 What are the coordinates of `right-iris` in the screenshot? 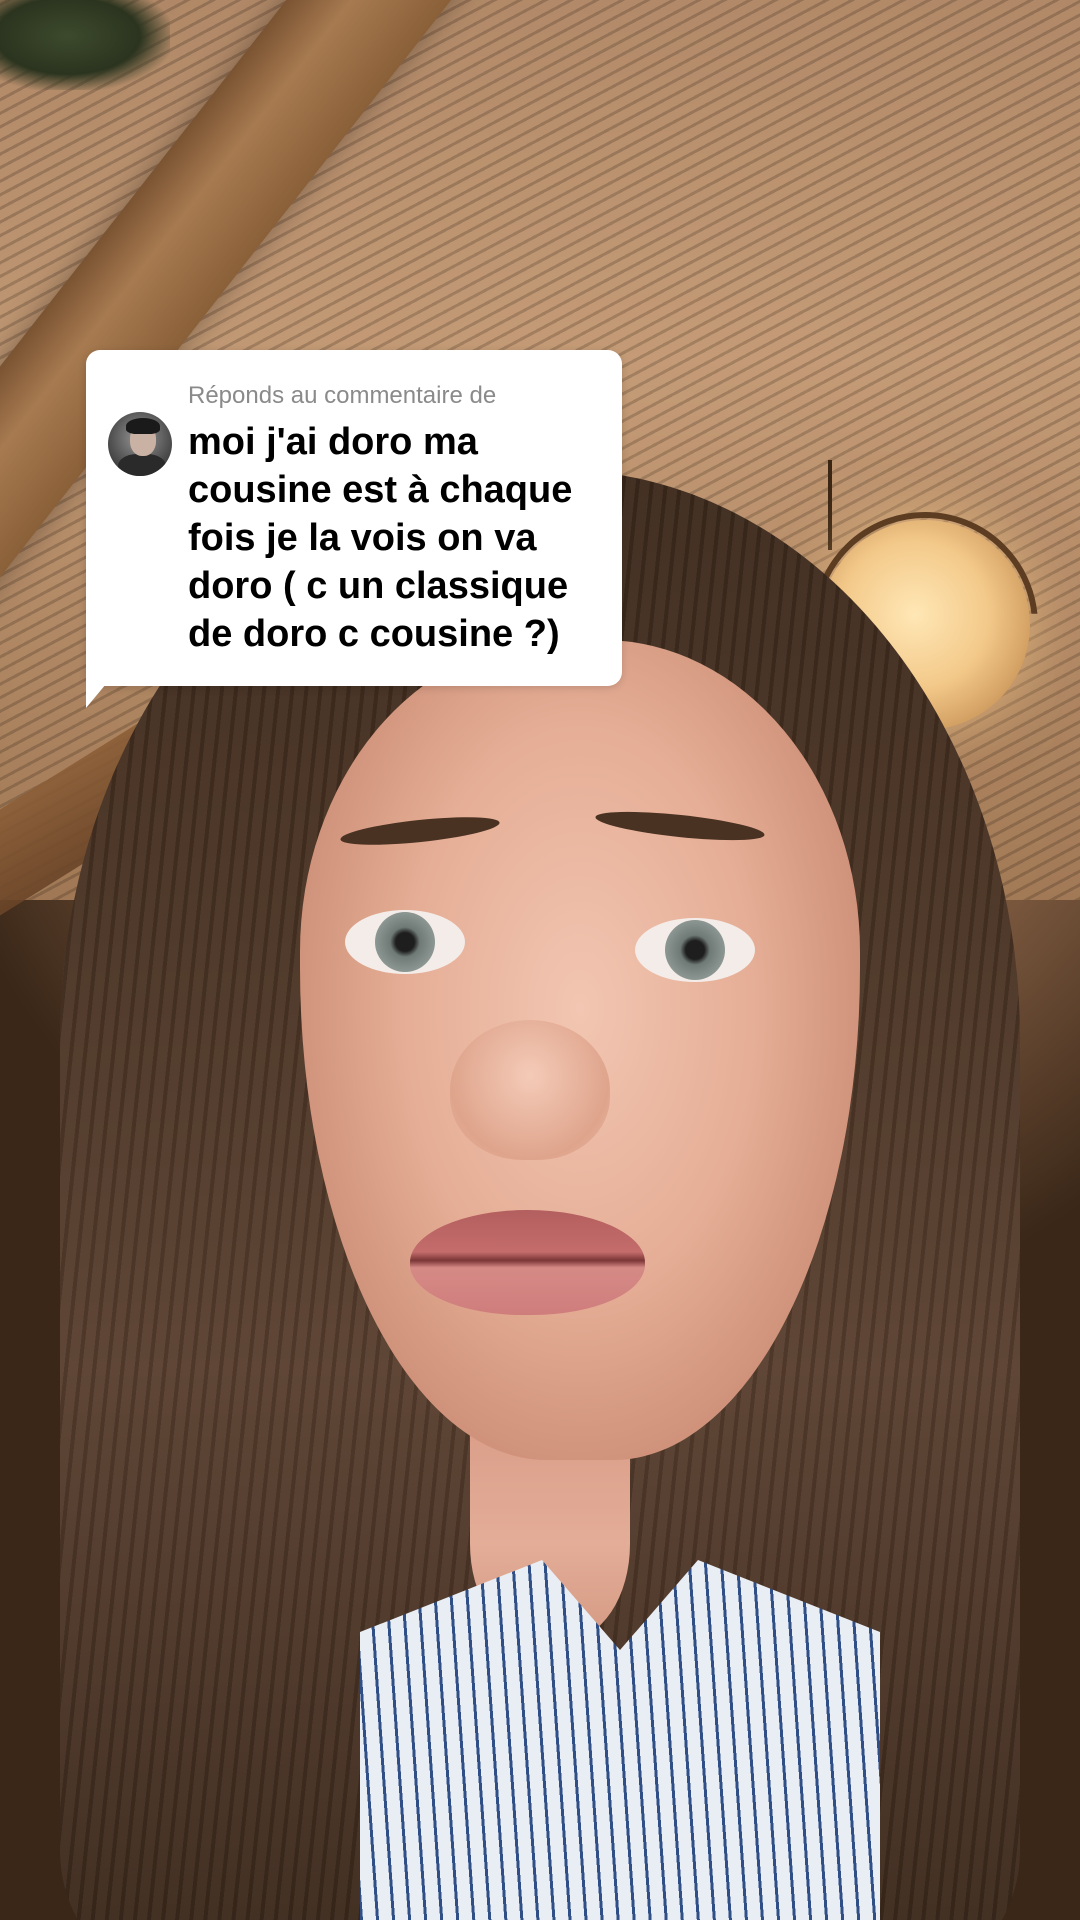 It's located at (695, 950).